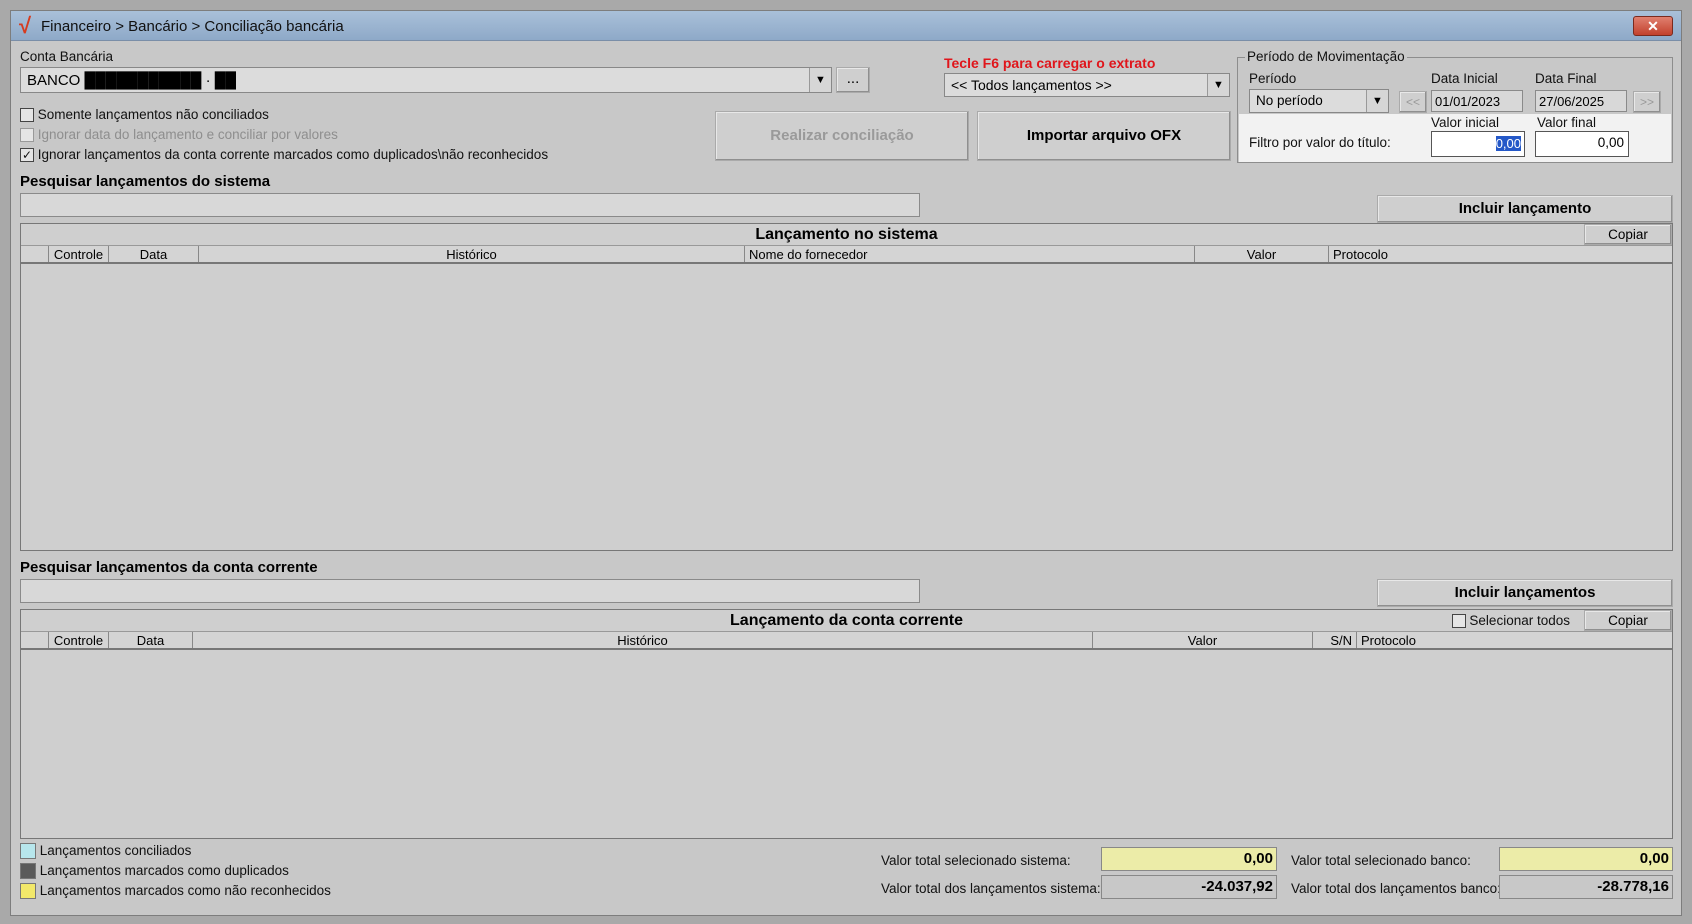 The height and width of the screenshot is (924, 1692). I want to click on end-date-input: 27/06/2025, so click(1581, 101).